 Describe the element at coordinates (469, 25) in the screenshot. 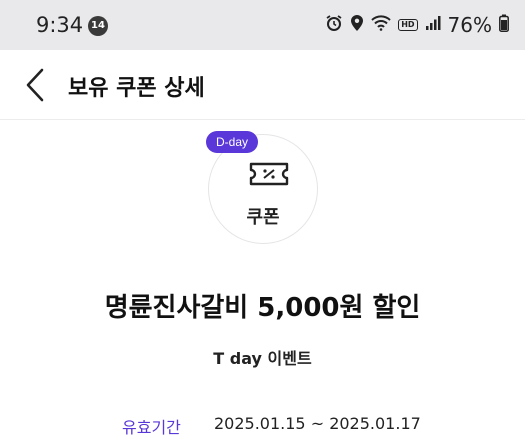

I see `battery-percentage: 76%` at that location.